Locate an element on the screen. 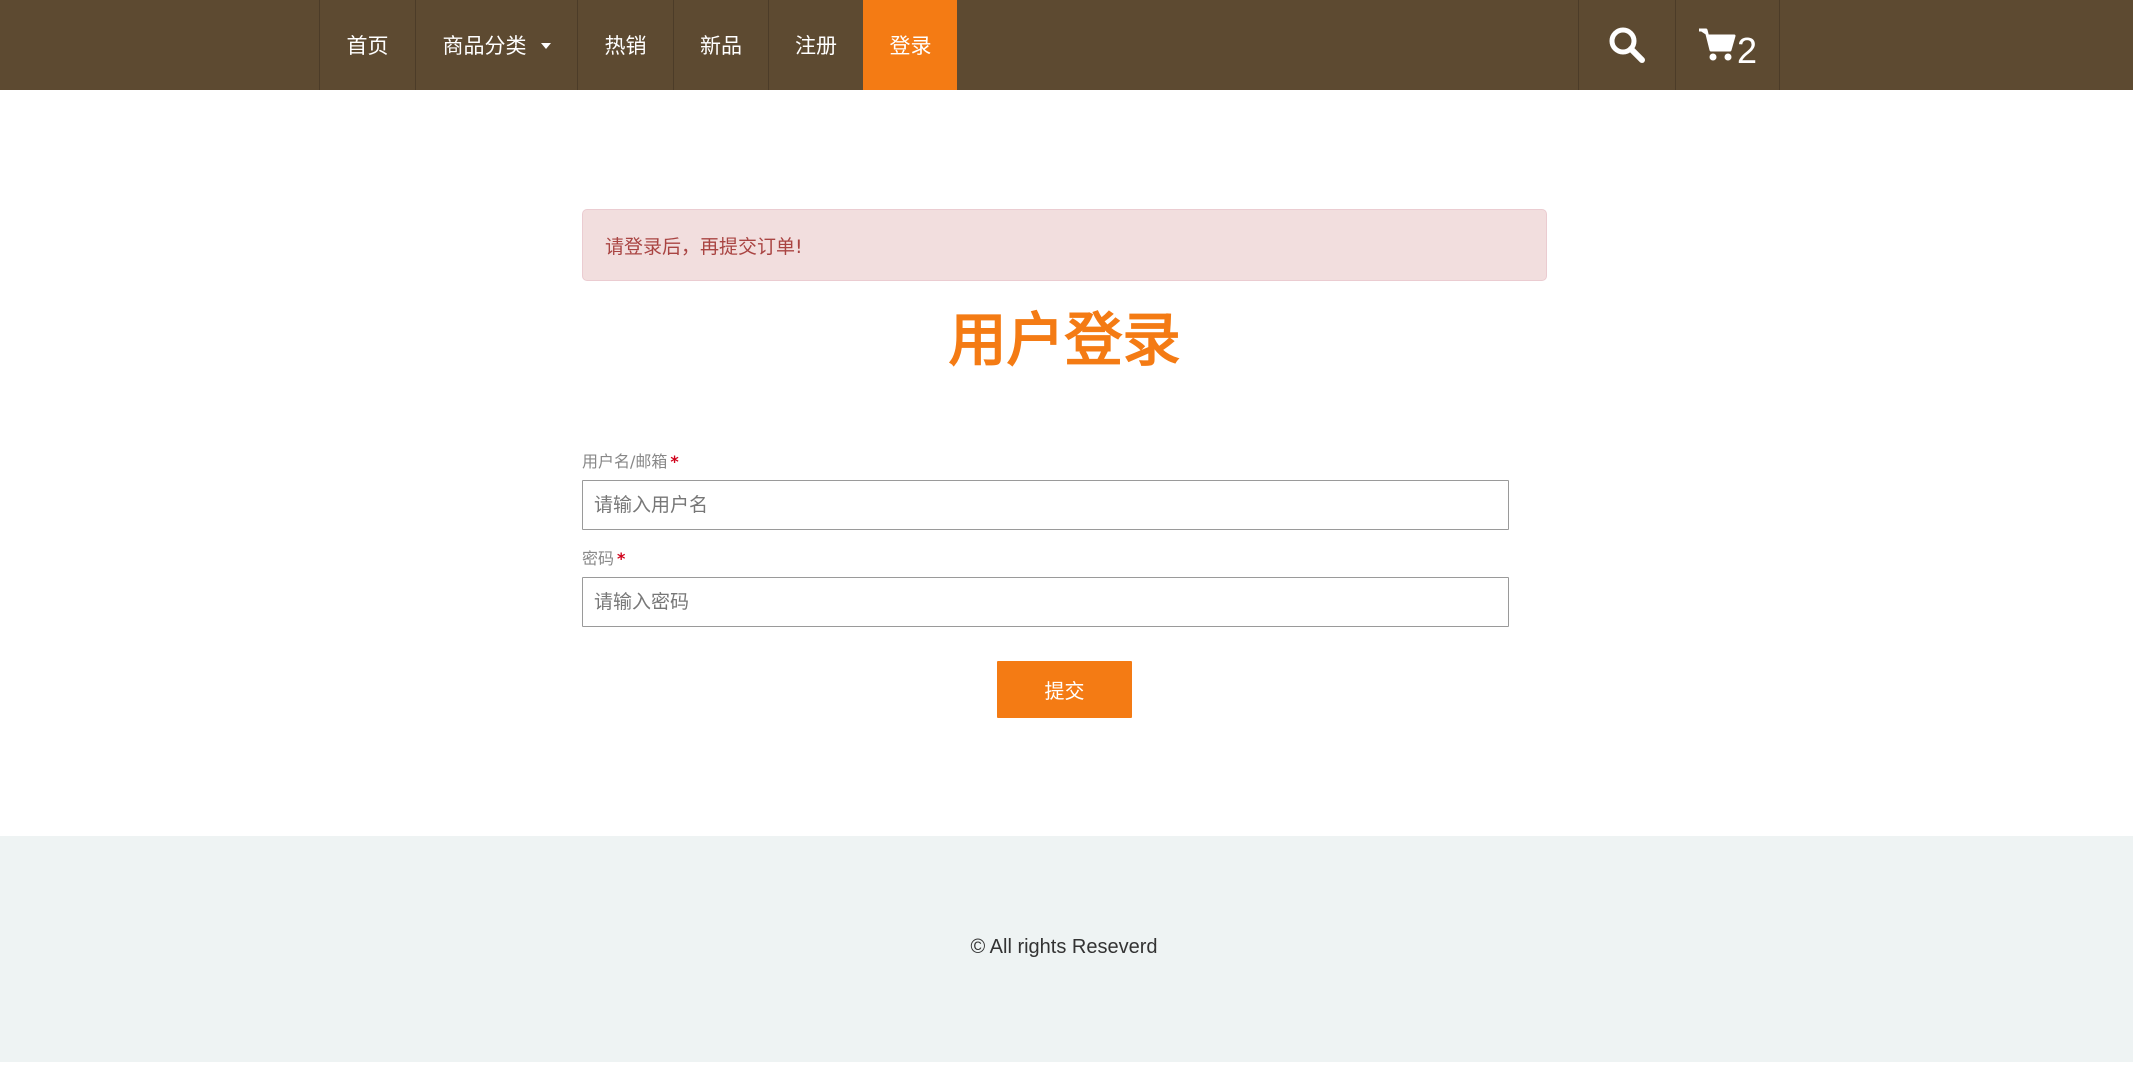  submit-button: 提交 is located at coordinates (1064, 689).